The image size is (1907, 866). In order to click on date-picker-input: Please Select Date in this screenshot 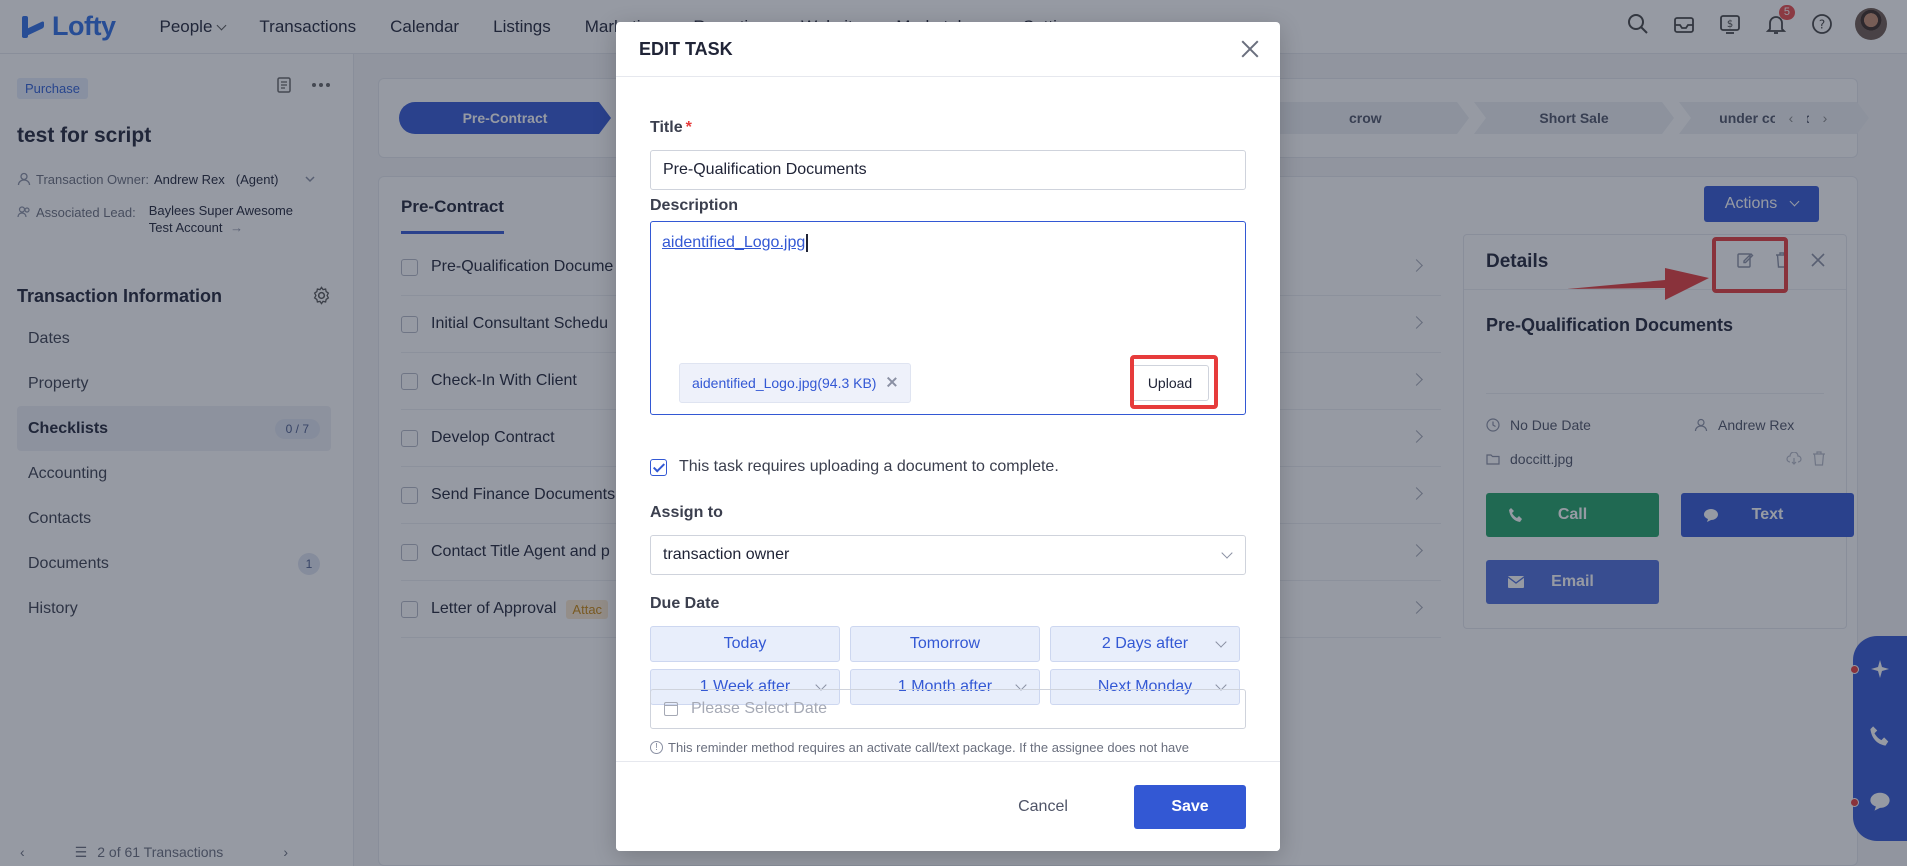, I will do `click(948, 709)`.